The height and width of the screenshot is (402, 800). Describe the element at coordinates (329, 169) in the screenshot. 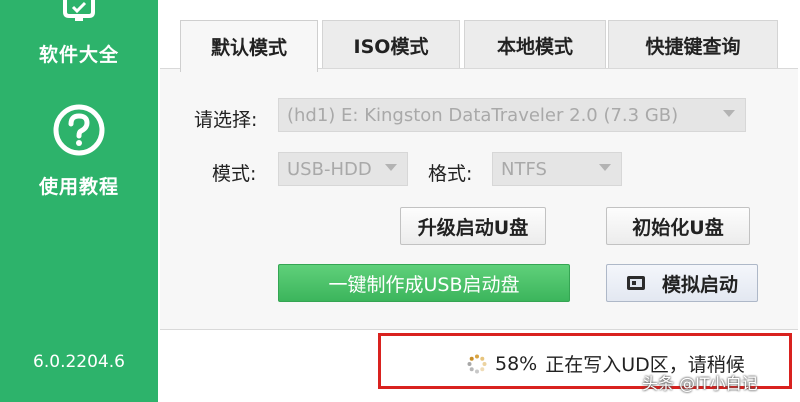

I see `mode-select-value: USB-HDD` at that location.